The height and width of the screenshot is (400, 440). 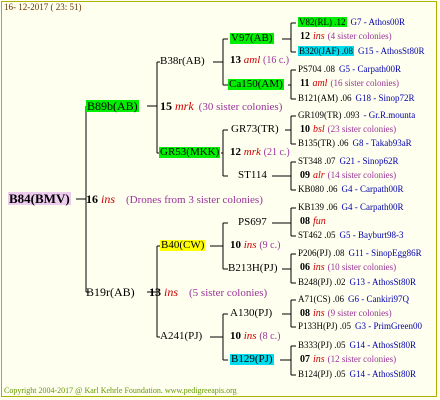 What do you see at coordinates (318, 189) in the screenshot?
I see `g5-name: KB080 .06` at bounding box center [318, 189].